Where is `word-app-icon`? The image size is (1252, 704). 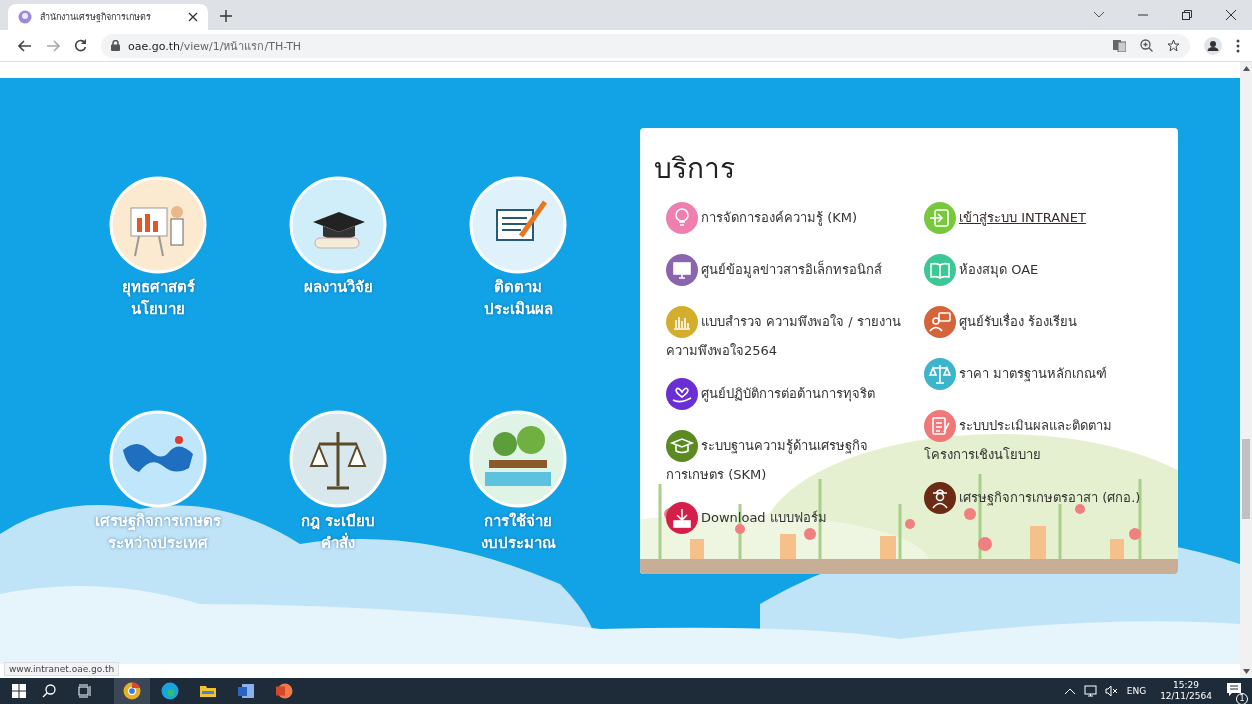
word-app-icon is located at coordinates (246, 691).